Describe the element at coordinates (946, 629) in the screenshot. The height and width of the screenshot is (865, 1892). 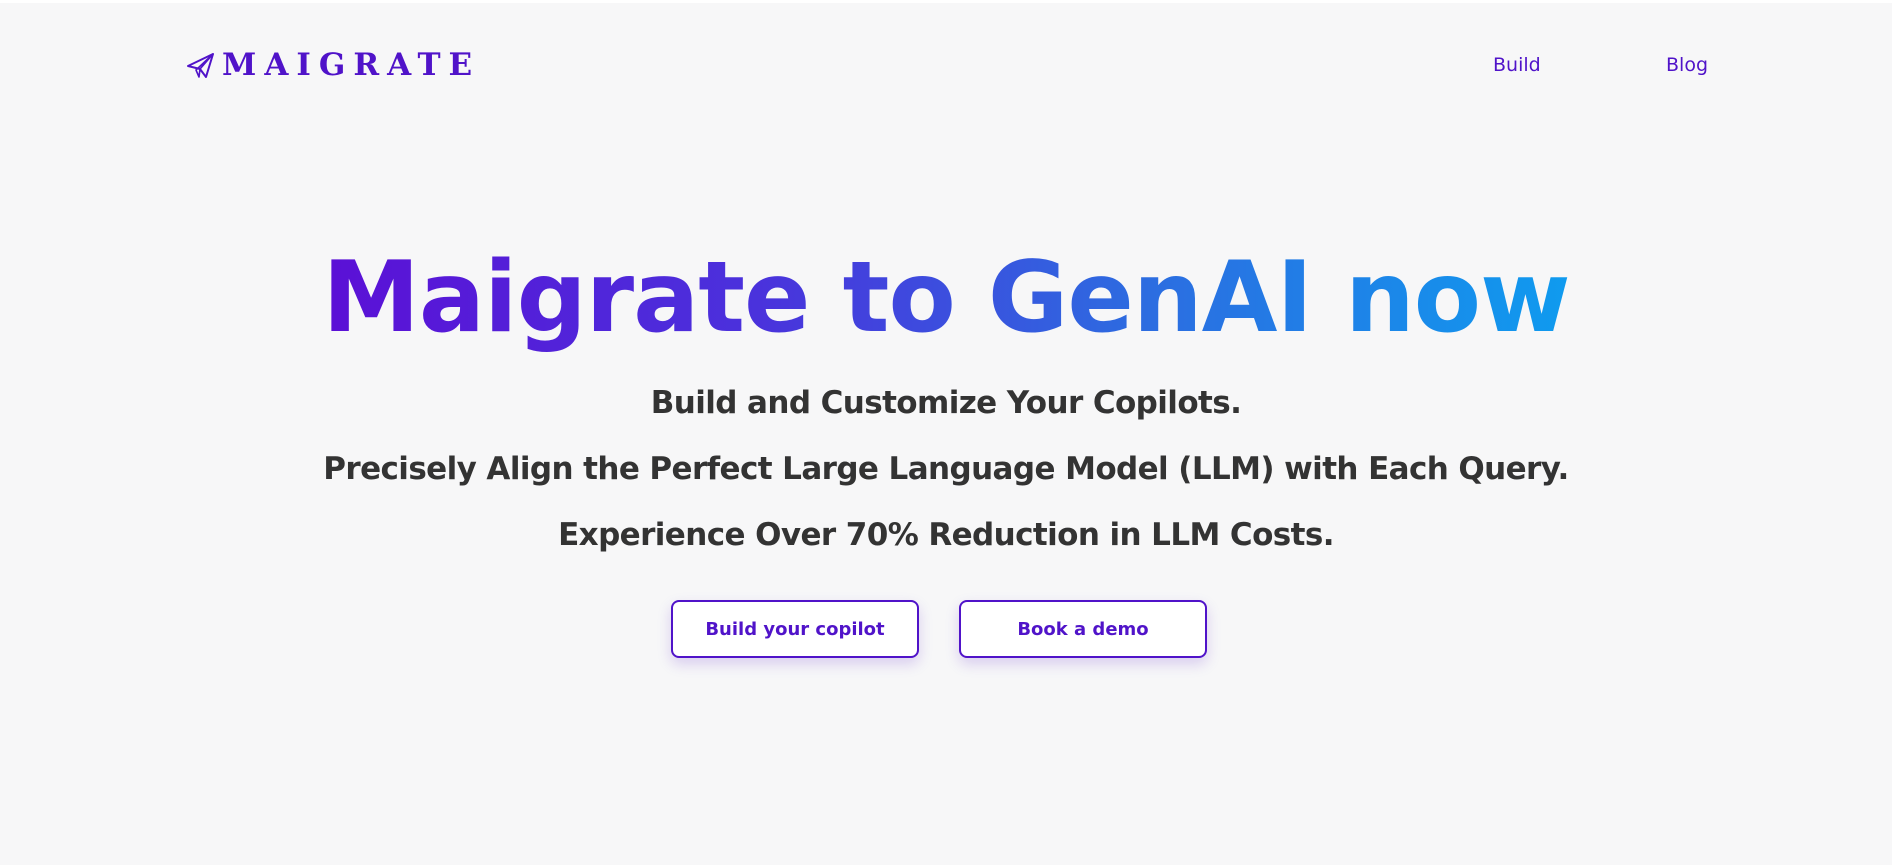
I see `cta-group: Build your copilot Book a demo` at that location.